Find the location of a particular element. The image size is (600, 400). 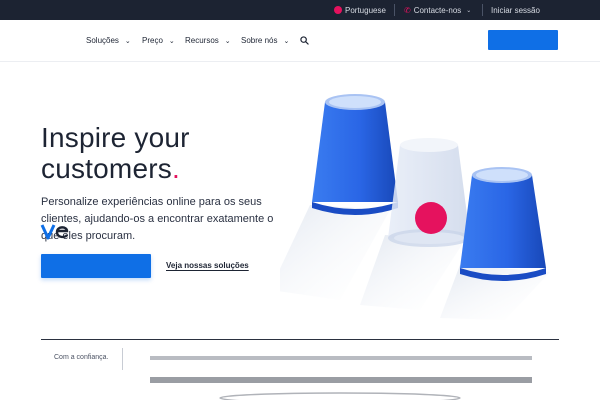

contact-label: Contacte-nos is located at coordinates (437, 10).